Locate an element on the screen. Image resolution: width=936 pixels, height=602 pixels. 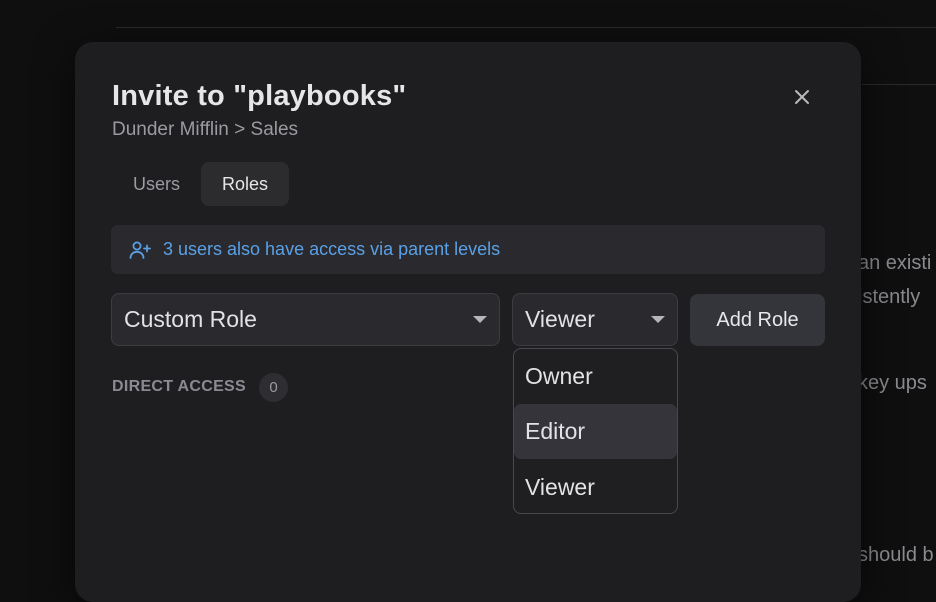
background-text: should b is located at coordinates (896, 555).